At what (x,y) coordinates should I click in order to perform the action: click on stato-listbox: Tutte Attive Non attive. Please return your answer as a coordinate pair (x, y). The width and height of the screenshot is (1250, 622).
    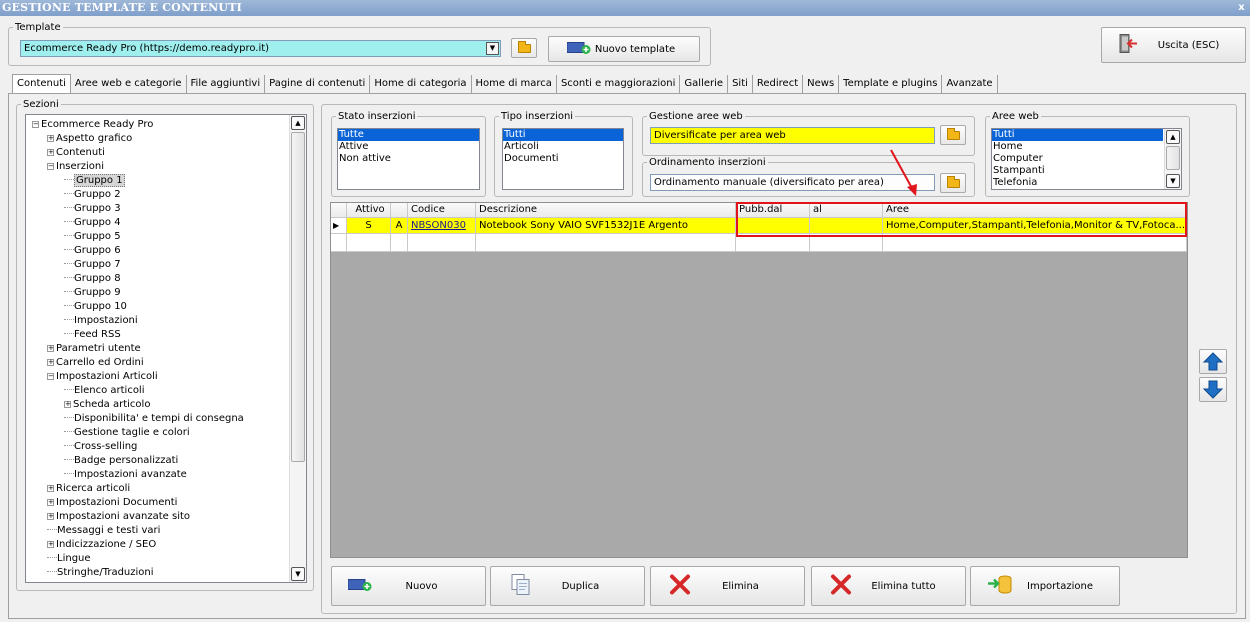
    Looking at the image, I should click on (408, 159).